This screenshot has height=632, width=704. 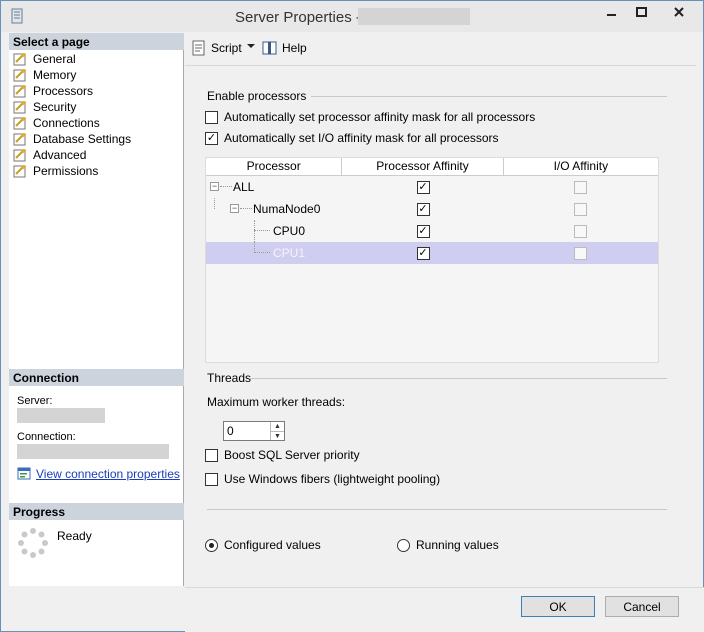 What do you see at coordinates (96, 377) in the screenshot?
I see `connection-header: Connection` at bounding box center [96, 377].